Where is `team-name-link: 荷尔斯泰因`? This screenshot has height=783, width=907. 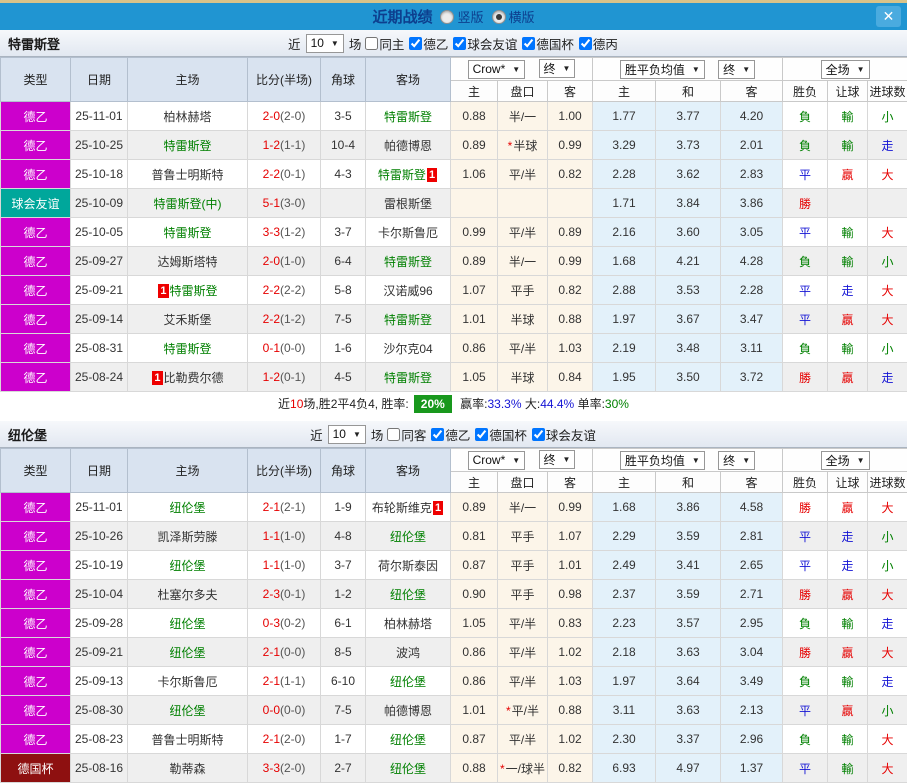
team-name-link: 荷尔斯泰因 is located at coordinates (408, 566).